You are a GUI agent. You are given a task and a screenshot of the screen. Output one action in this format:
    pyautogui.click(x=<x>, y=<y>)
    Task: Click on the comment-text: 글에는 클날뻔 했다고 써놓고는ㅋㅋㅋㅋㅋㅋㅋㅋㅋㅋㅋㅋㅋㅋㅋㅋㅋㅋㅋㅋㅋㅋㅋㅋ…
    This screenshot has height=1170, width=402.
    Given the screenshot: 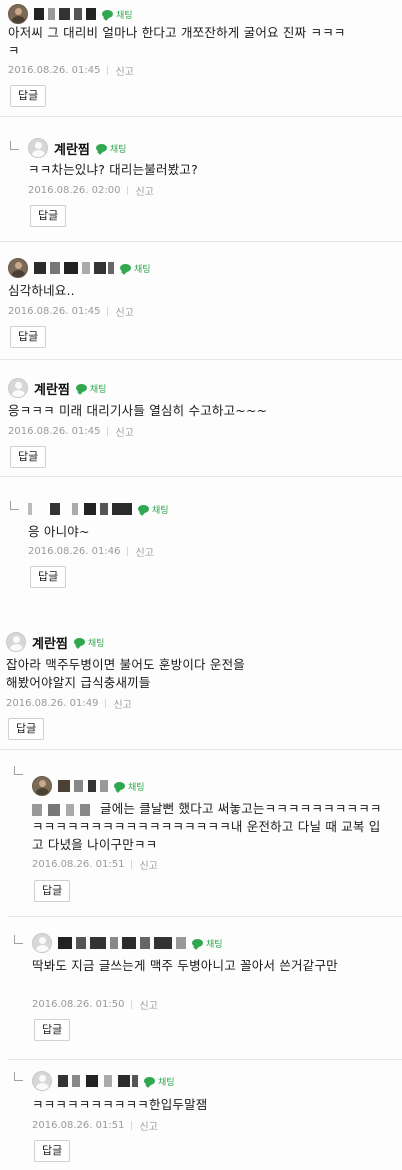 What is the action you would take?
    pyautogui.click(x=207, y=826)
    